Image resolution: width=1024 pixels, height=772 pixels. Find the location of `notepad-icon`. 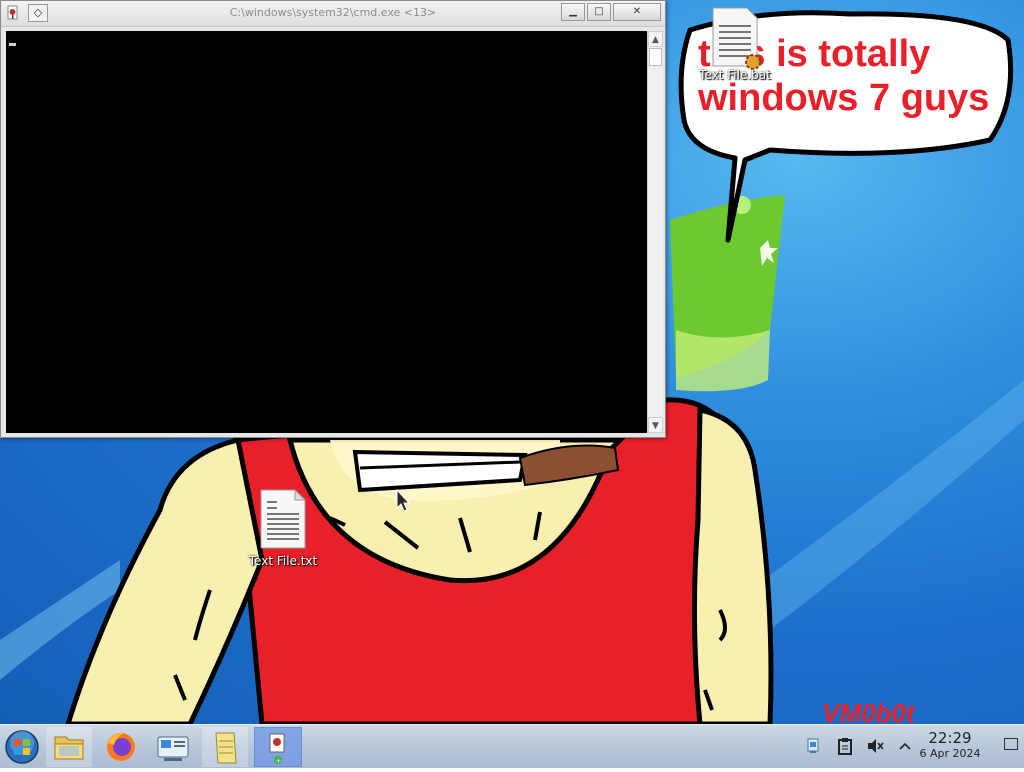

notepad-icon is located at coordinates (226, 748).